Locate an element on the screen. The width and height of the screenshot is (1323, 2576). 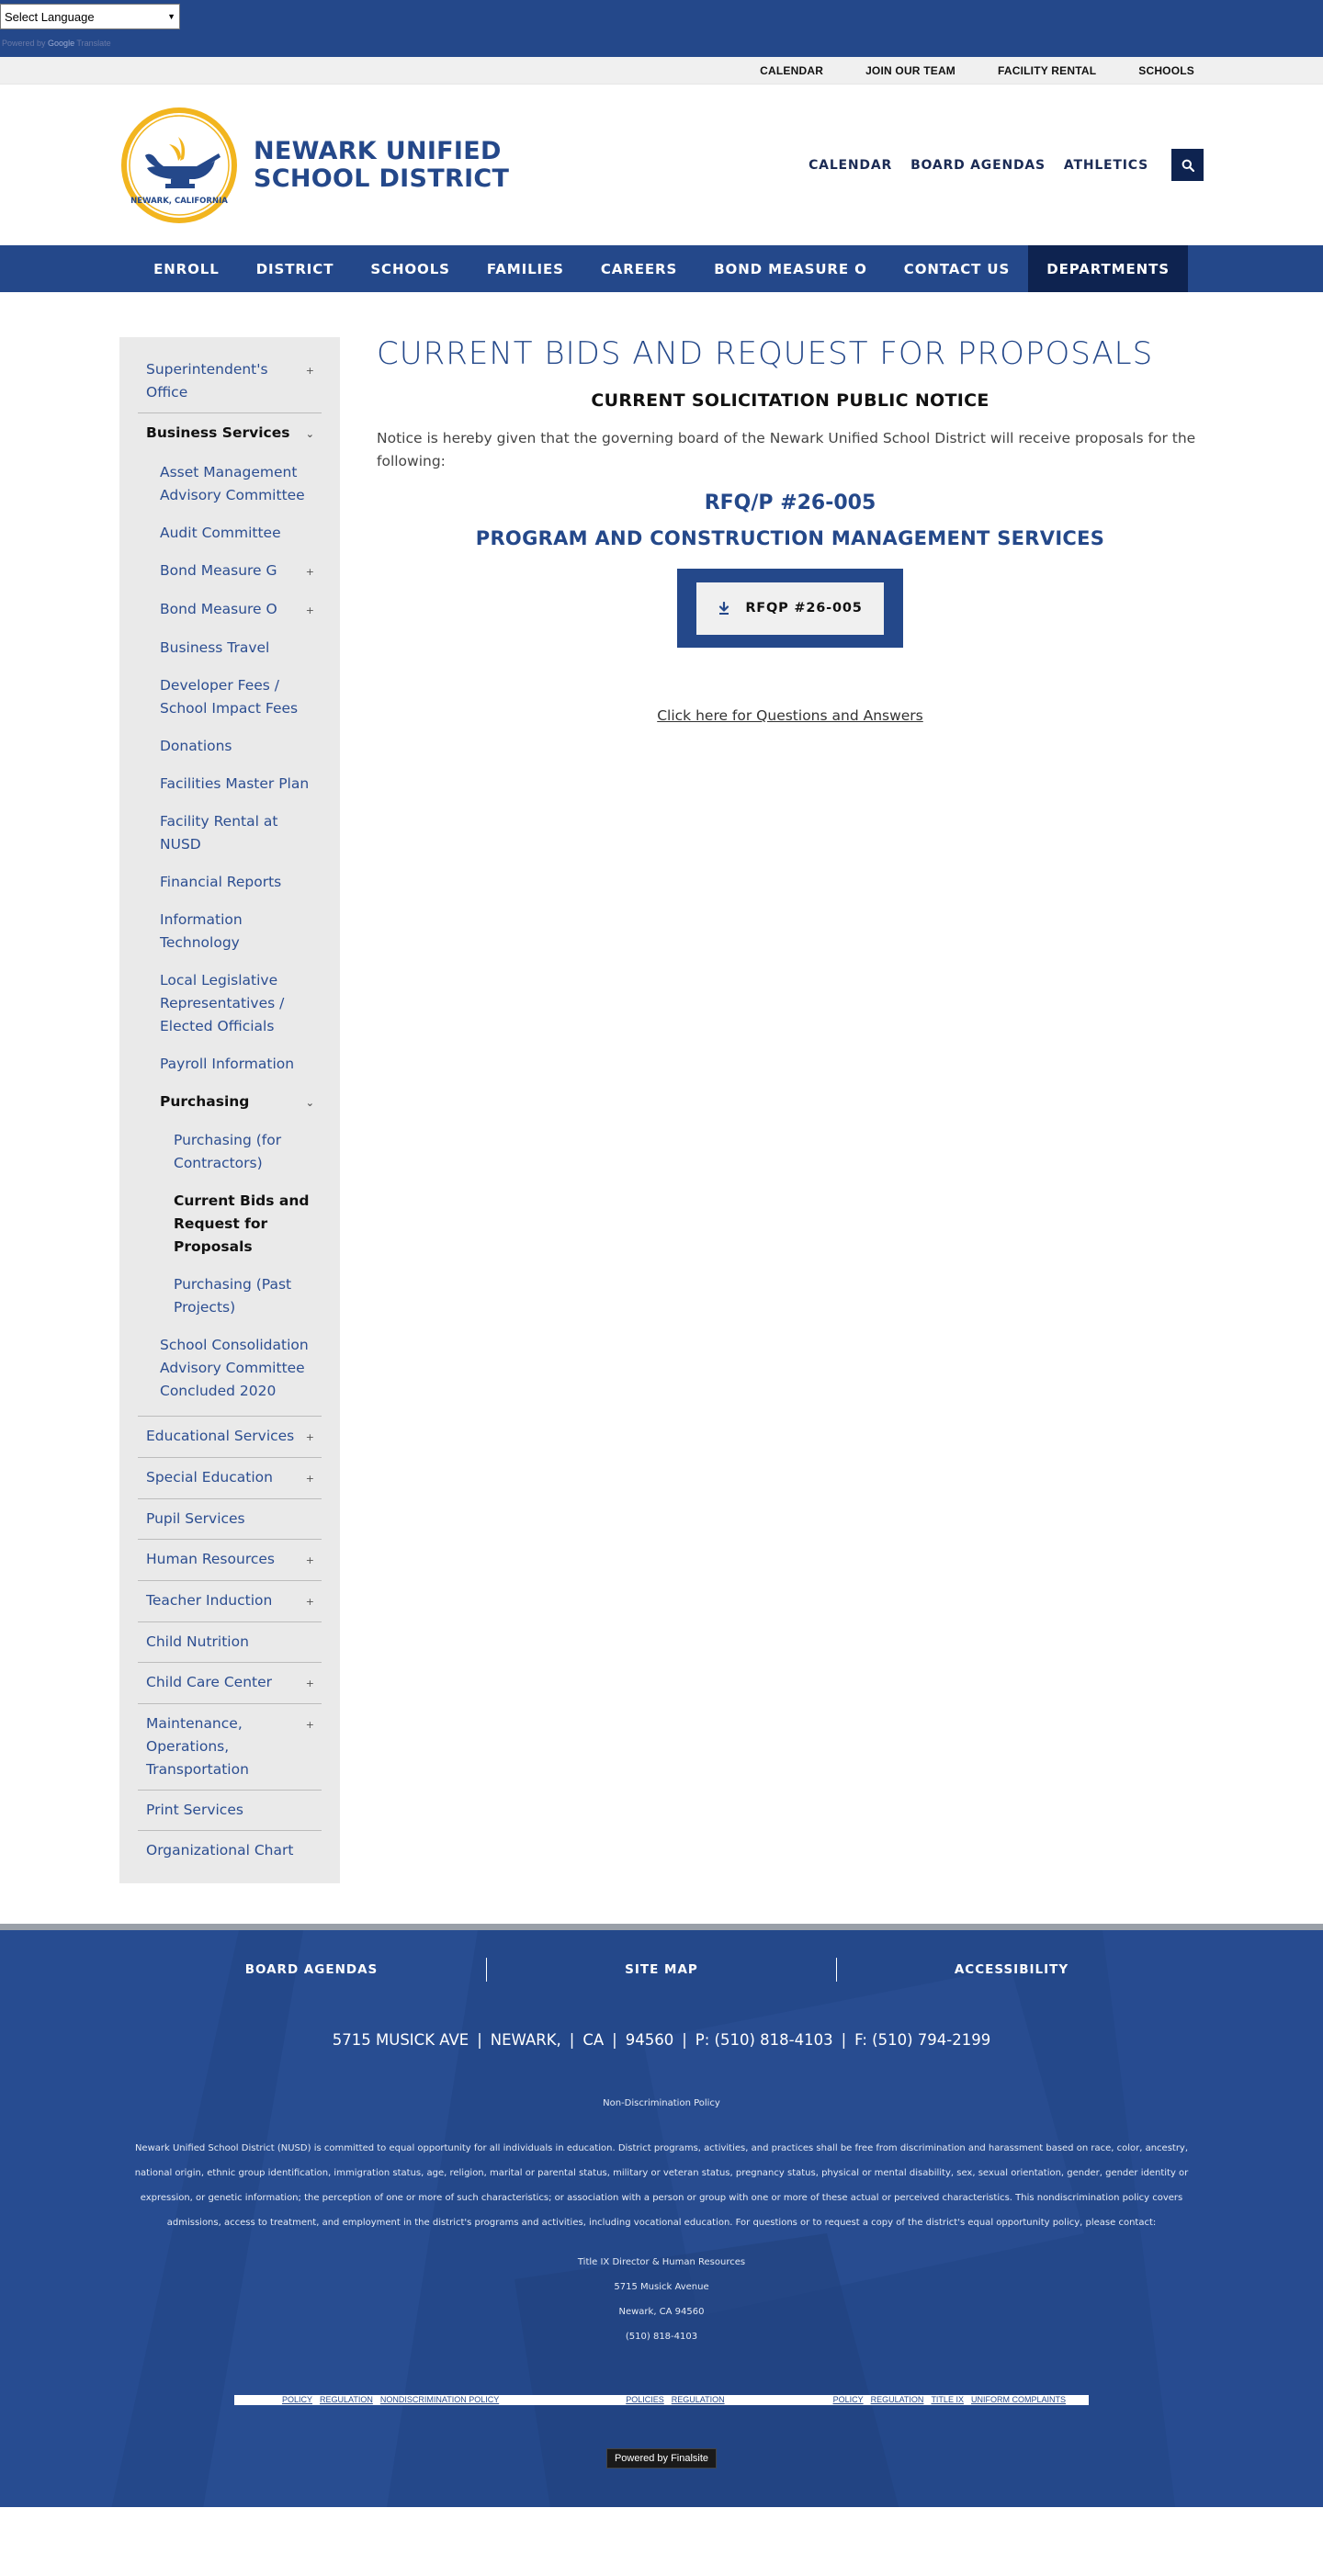
footer-links: BOARD AGENDAS SITE MAP ACCESSIBILITY is located at coordinates (662, 1970).